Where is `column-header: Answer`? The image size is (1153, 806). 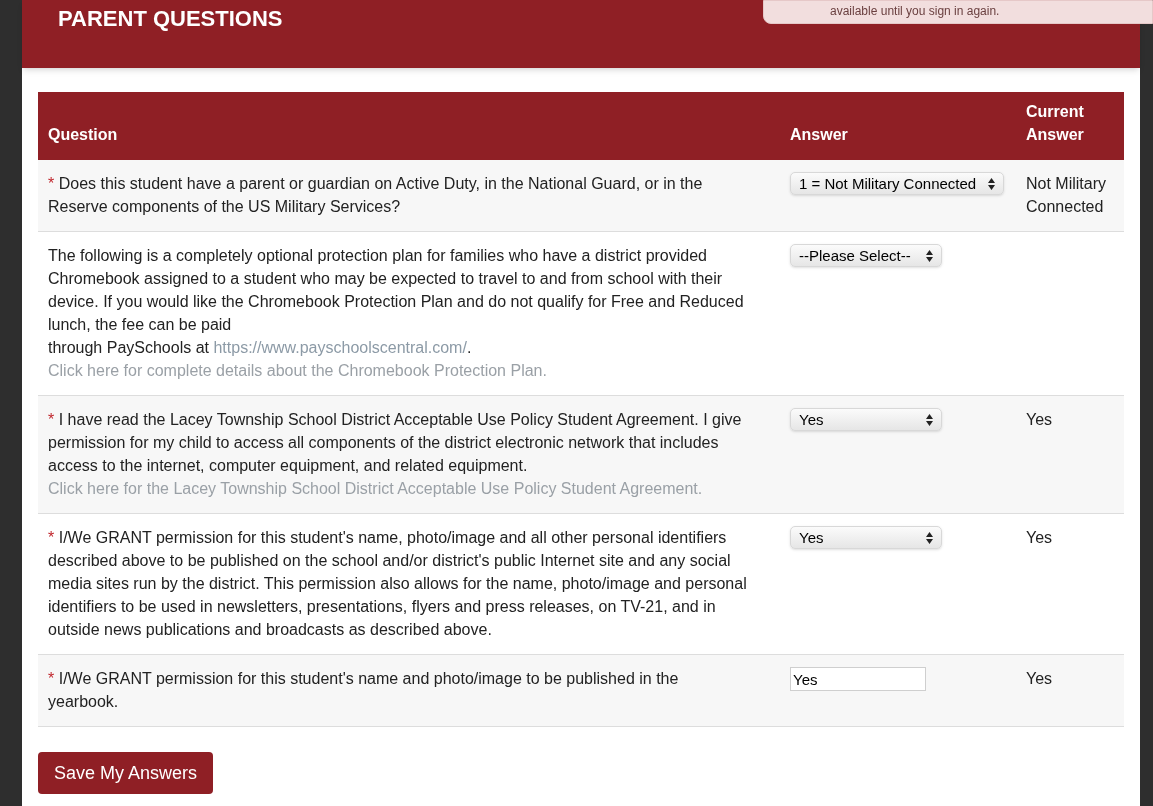
column-header: Answer is located at coordinates (819, 135).